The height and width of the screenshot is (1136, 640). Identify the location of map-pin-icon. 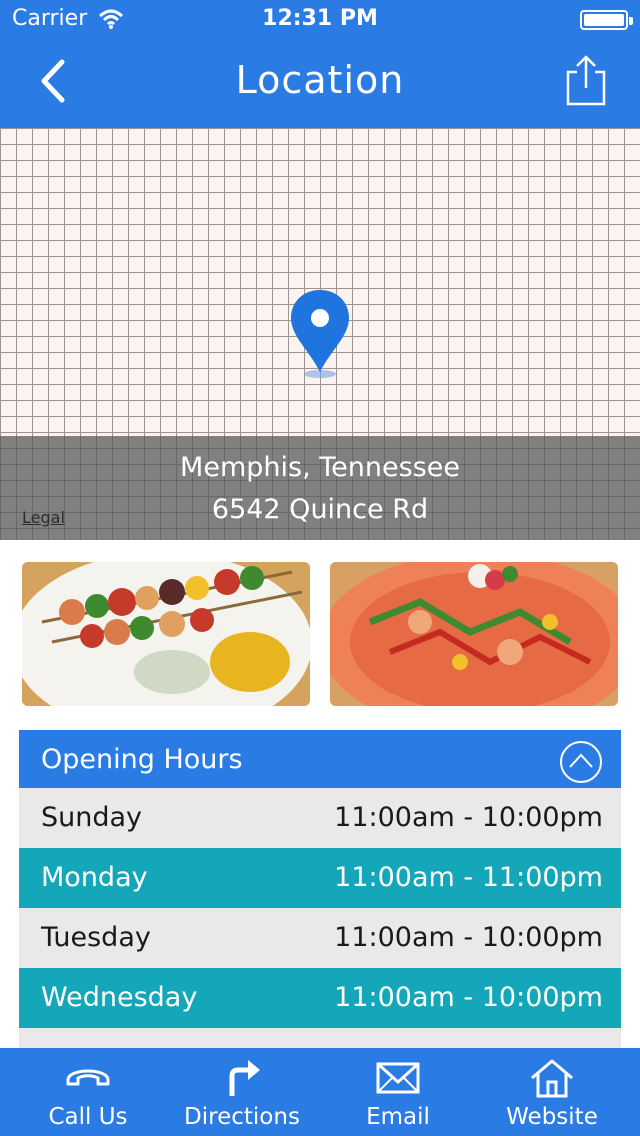
(320, 334).